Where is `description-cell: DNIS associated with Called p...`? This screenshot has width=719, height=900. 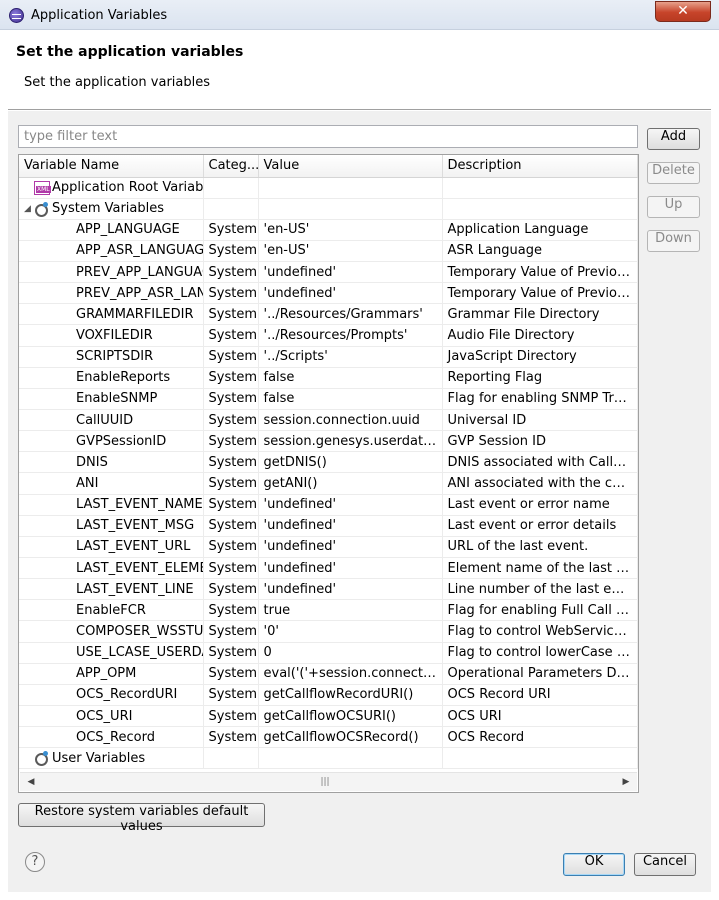 description-cell: DNIS associated with Called p... is located at coordinates (540, 462).